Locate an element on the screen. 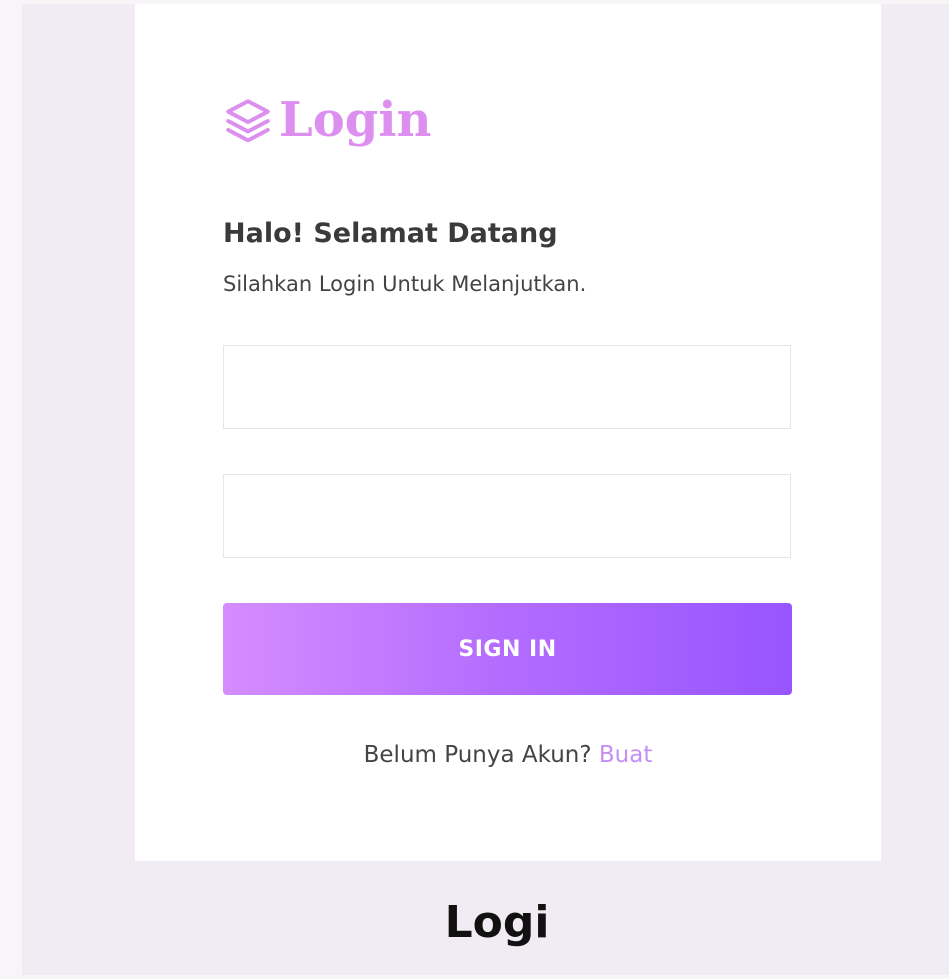 This screenshot has width=949, height=979. username-input is located at coordinates (507, 387).